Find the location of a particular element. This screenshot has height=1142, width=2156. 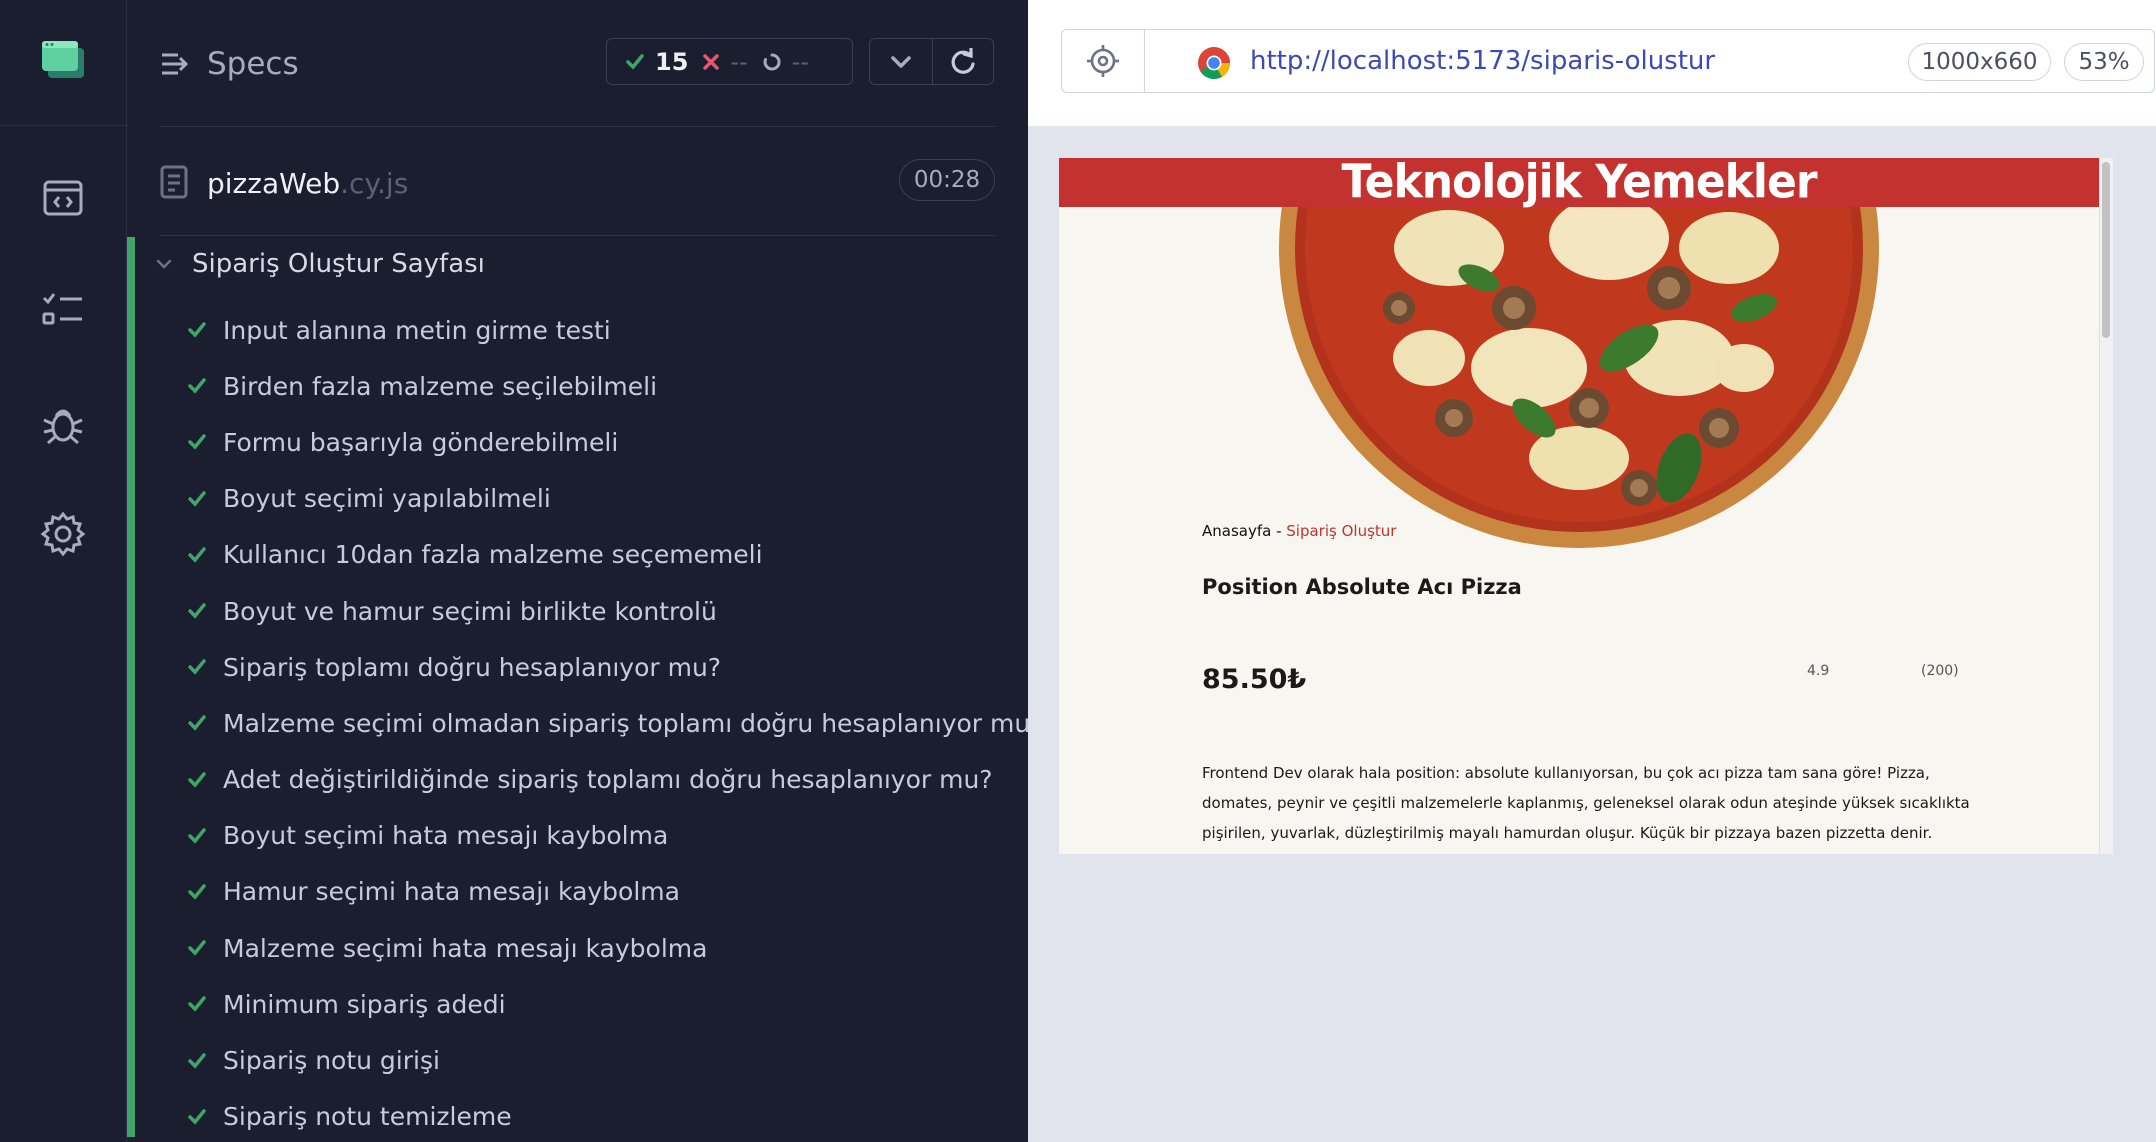

passed-count: 15 is located at coordinates (672, 61).